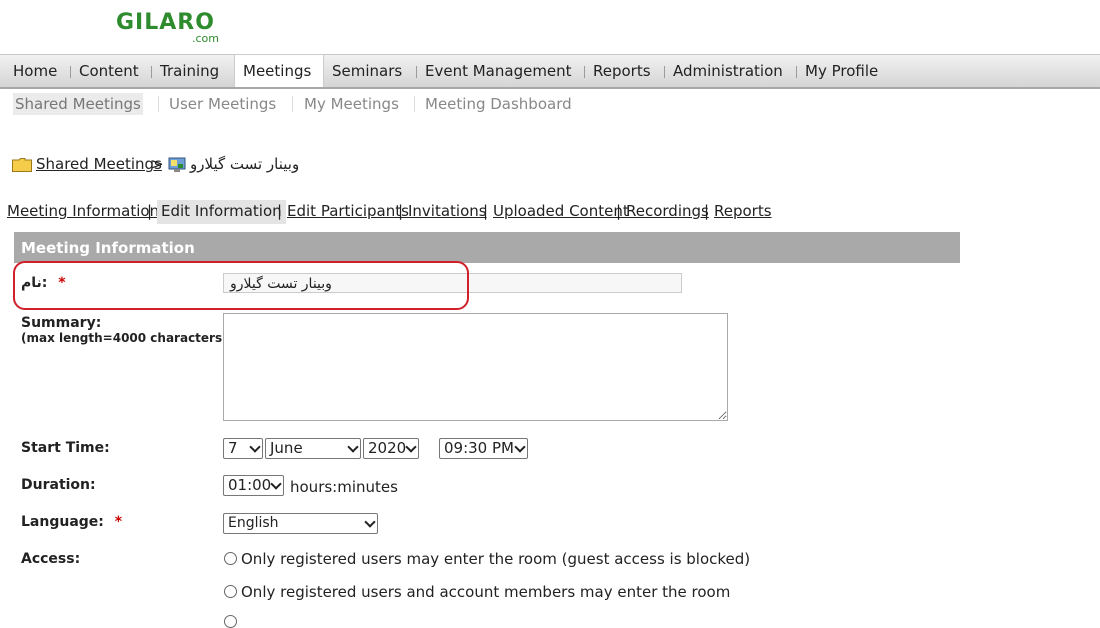  I want to click on nav-home: Home, so click(35, 71).